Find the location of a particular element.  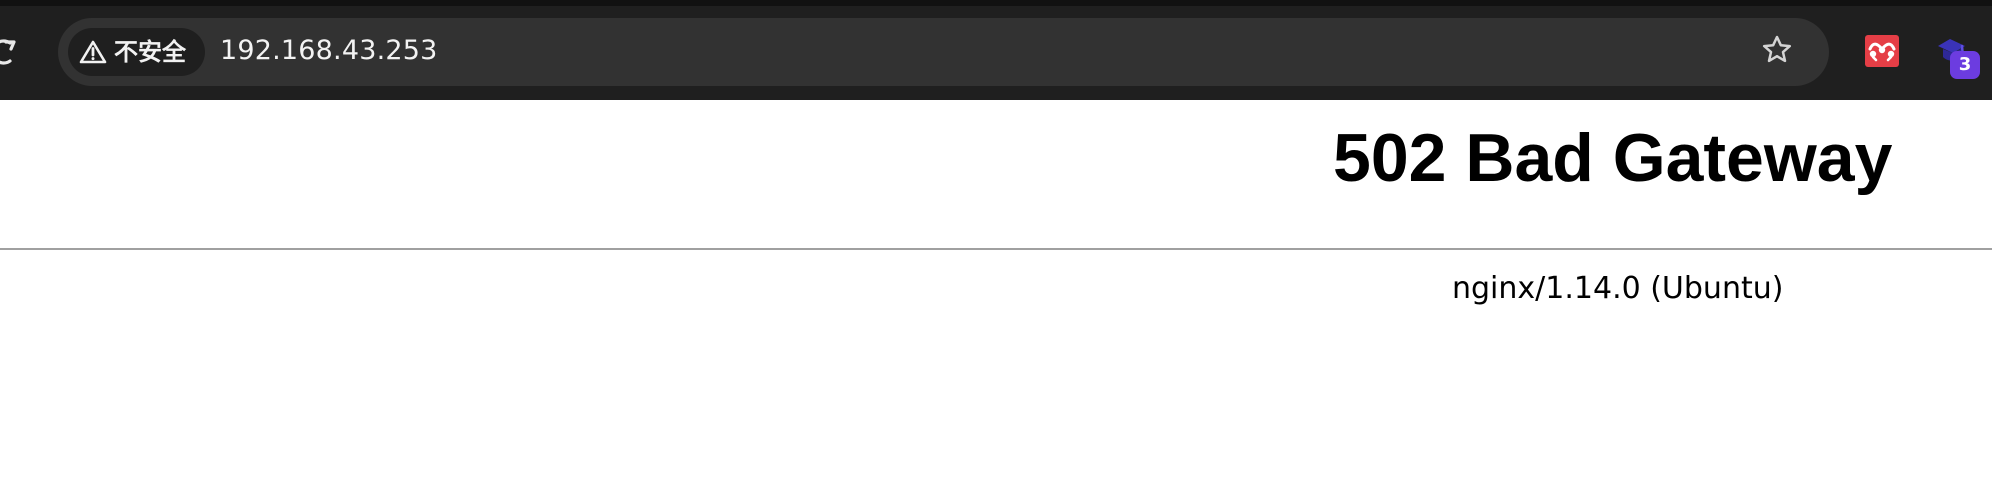

mendeley-extension-icon is located at coordinates (1882, 51).